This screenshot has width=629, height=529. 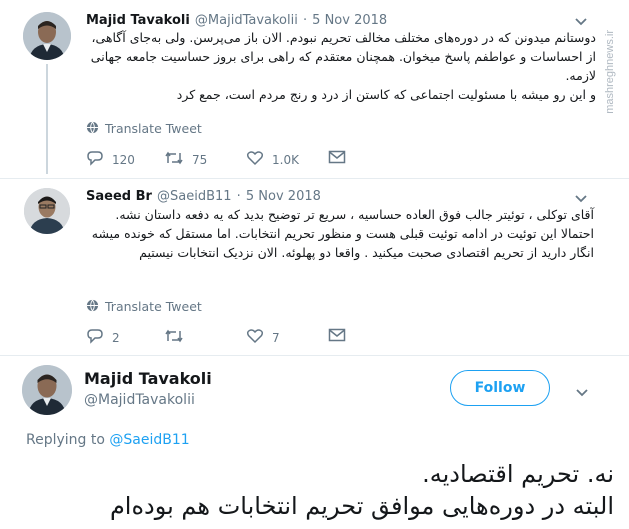 What do you see at coordinates (47, 390) in the screenshot?
I see `avatar-majid-main` at bounding box center [47, 390].